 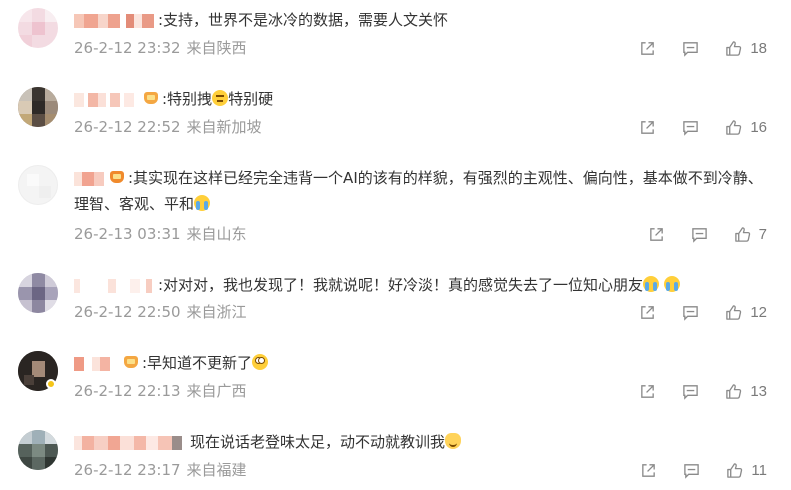 I want to click on like-button: 11, so click(x=746, y=470).